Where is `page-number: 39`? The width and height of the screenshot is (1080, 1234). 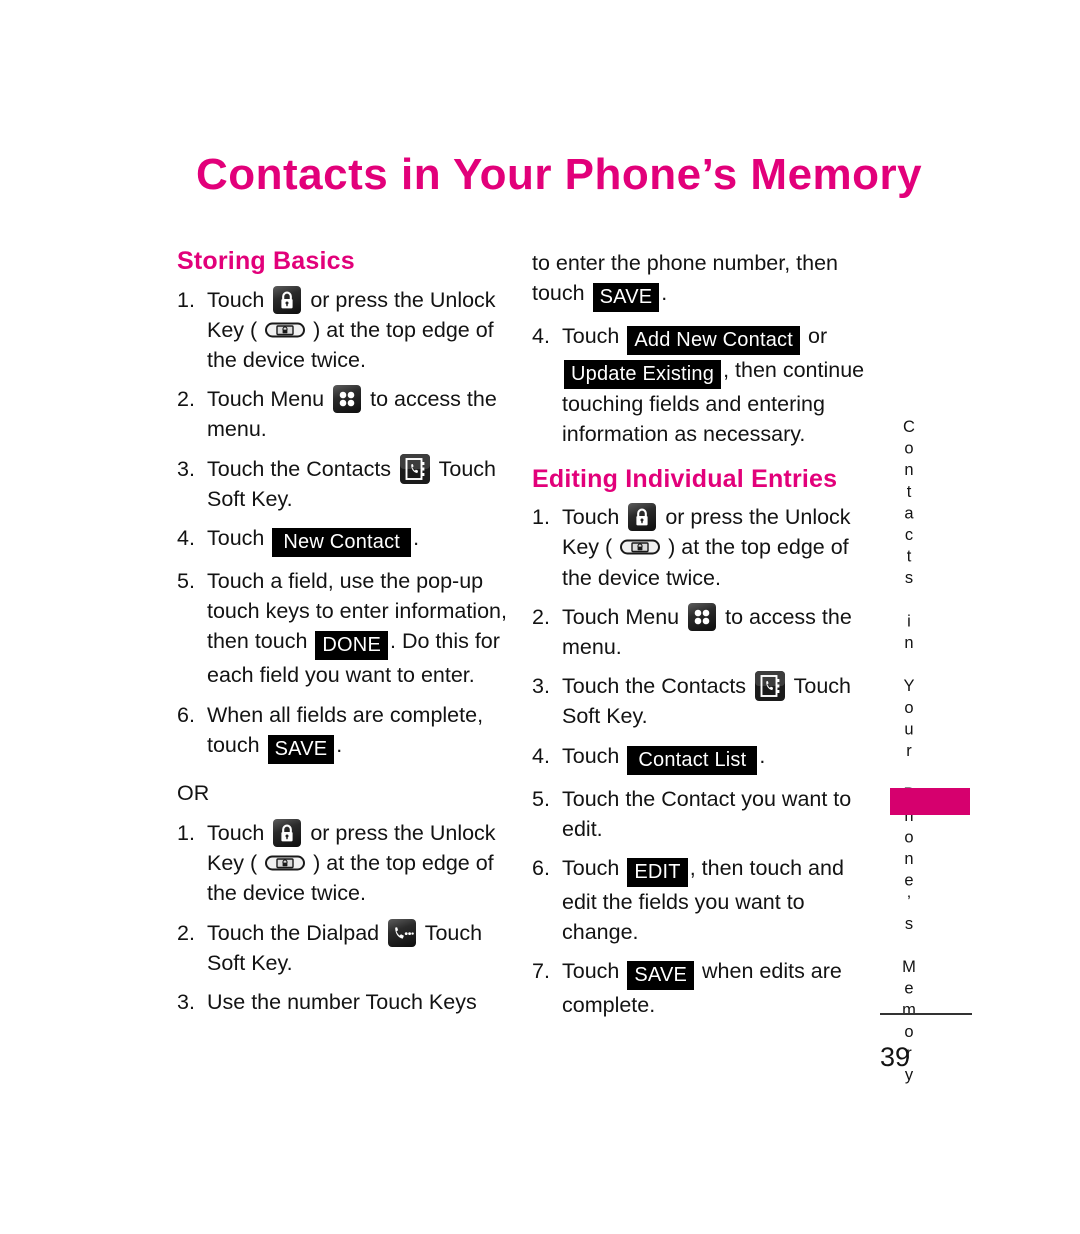
page-number: 39 is located at coordinates (895, 1057).